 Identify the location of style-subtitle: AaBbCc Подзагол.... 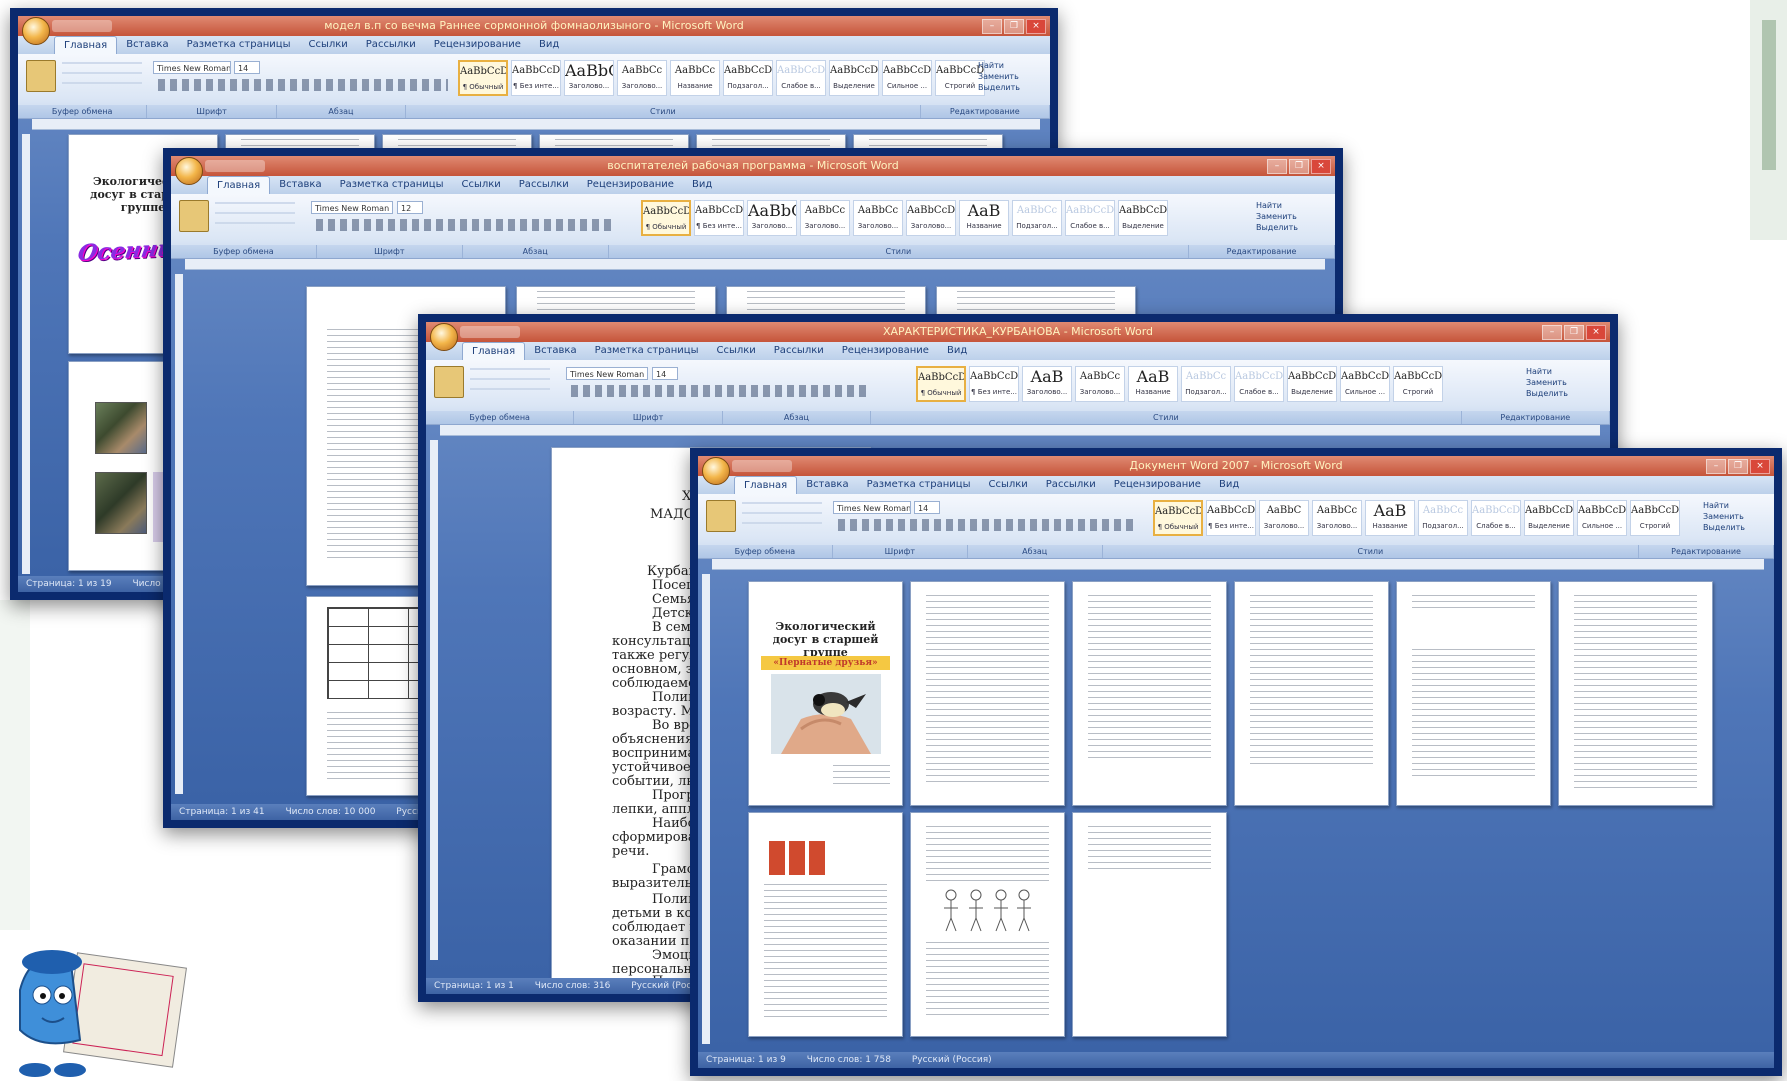
(1443, 518).